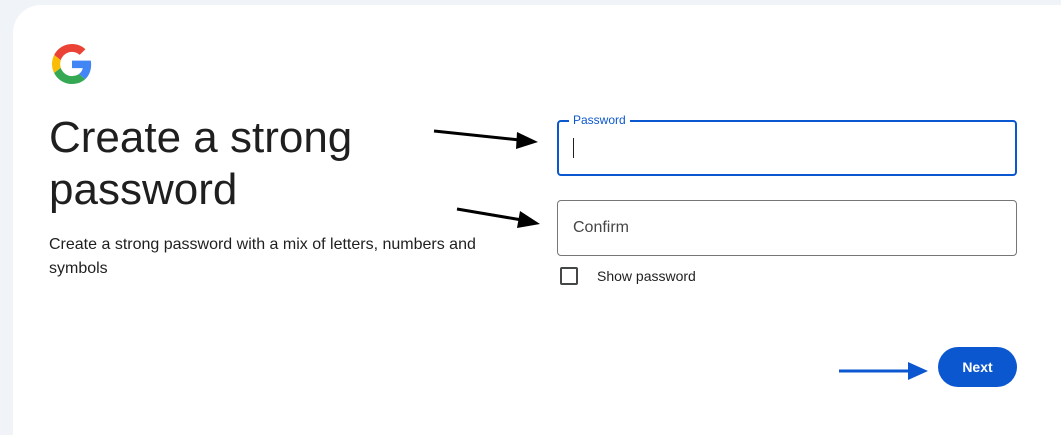 This screenshot has height=435, width=1061. What do you see at coordinates (787, 148) in the screenshot?
I see `password-input` at bounding box center [787, 148].